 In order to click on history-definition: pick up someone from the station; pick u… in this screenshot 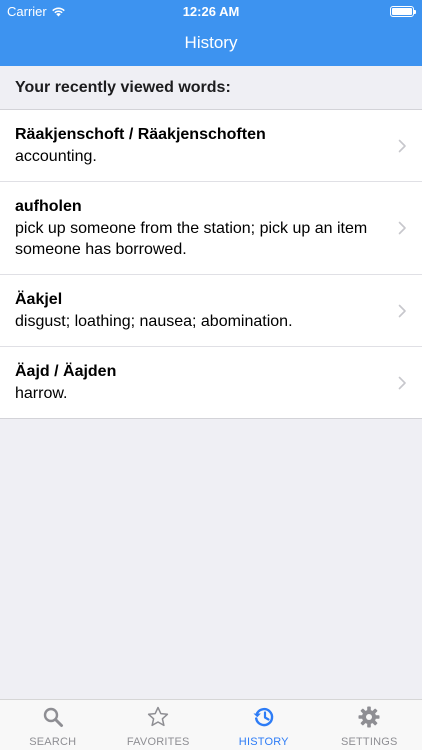, I will do `click(191, 239)`.